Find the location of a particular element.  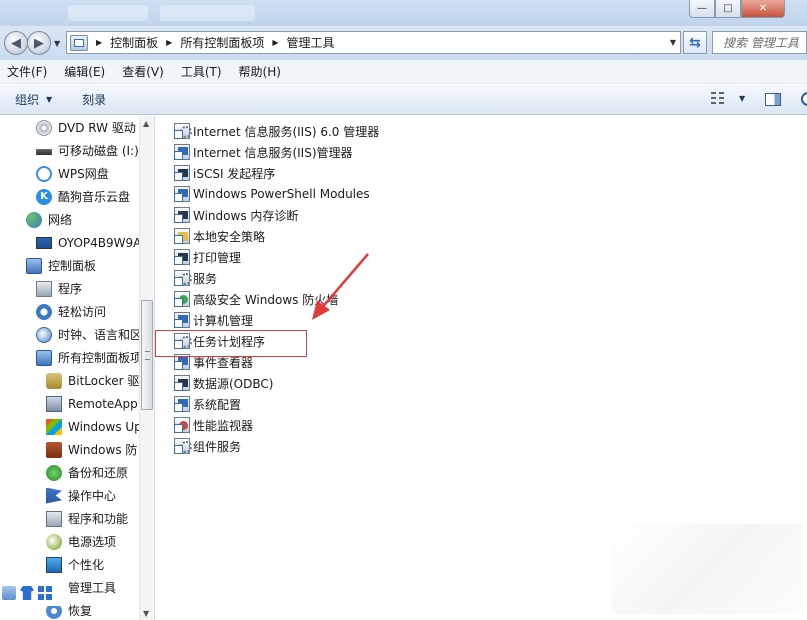

nav-label: 轻松访问 is located at coordinates (82, 312).